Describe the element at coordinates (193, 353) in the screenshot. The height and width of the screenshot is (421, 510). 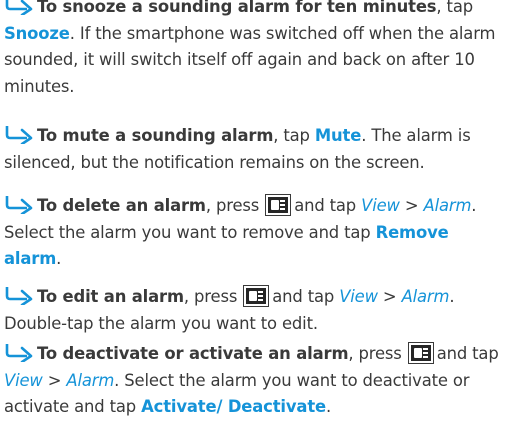
I see `instruction-heading: To deactivate or activate an alarm` at that location.